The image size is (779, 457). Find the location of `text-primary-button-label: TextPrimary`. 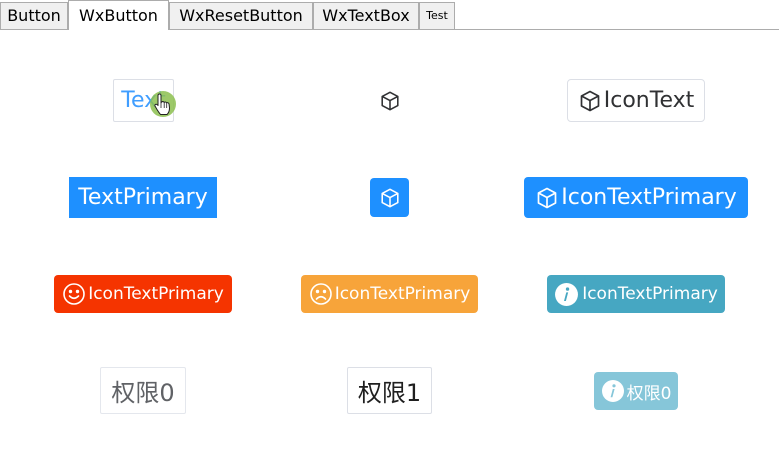

text-primary-button-label: TextPrimary is located at coordinates (143, 197).